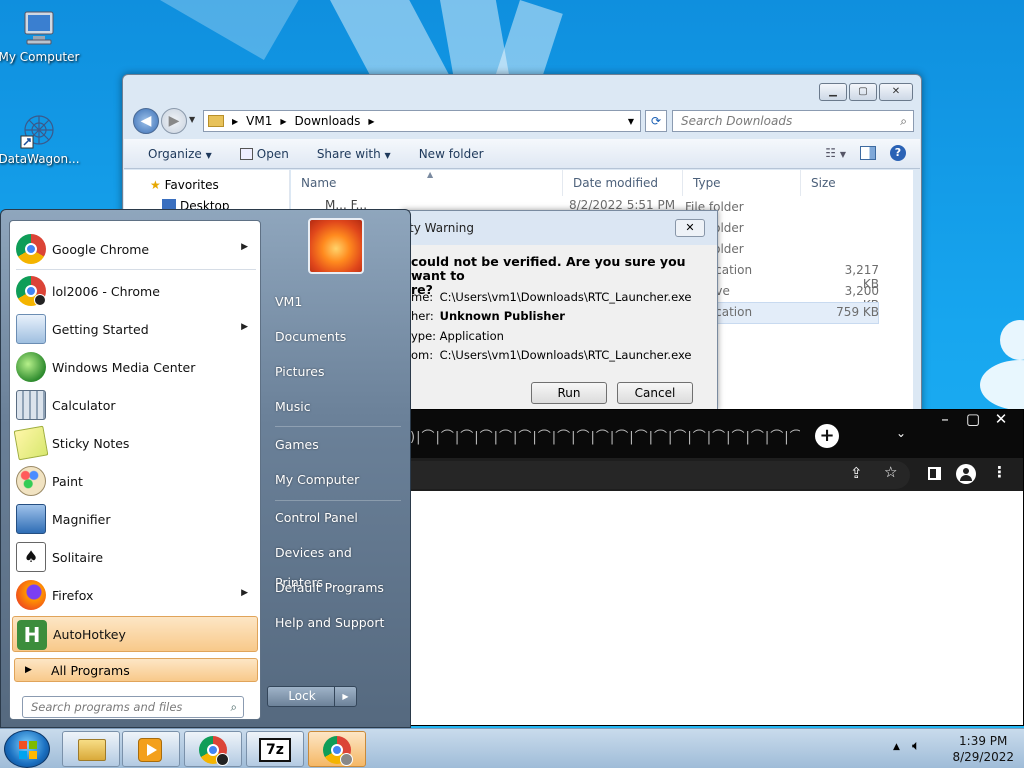 This screenshot has height=768, width=1024. I want to click on cancel-button: Cancel, so click(655, 393).